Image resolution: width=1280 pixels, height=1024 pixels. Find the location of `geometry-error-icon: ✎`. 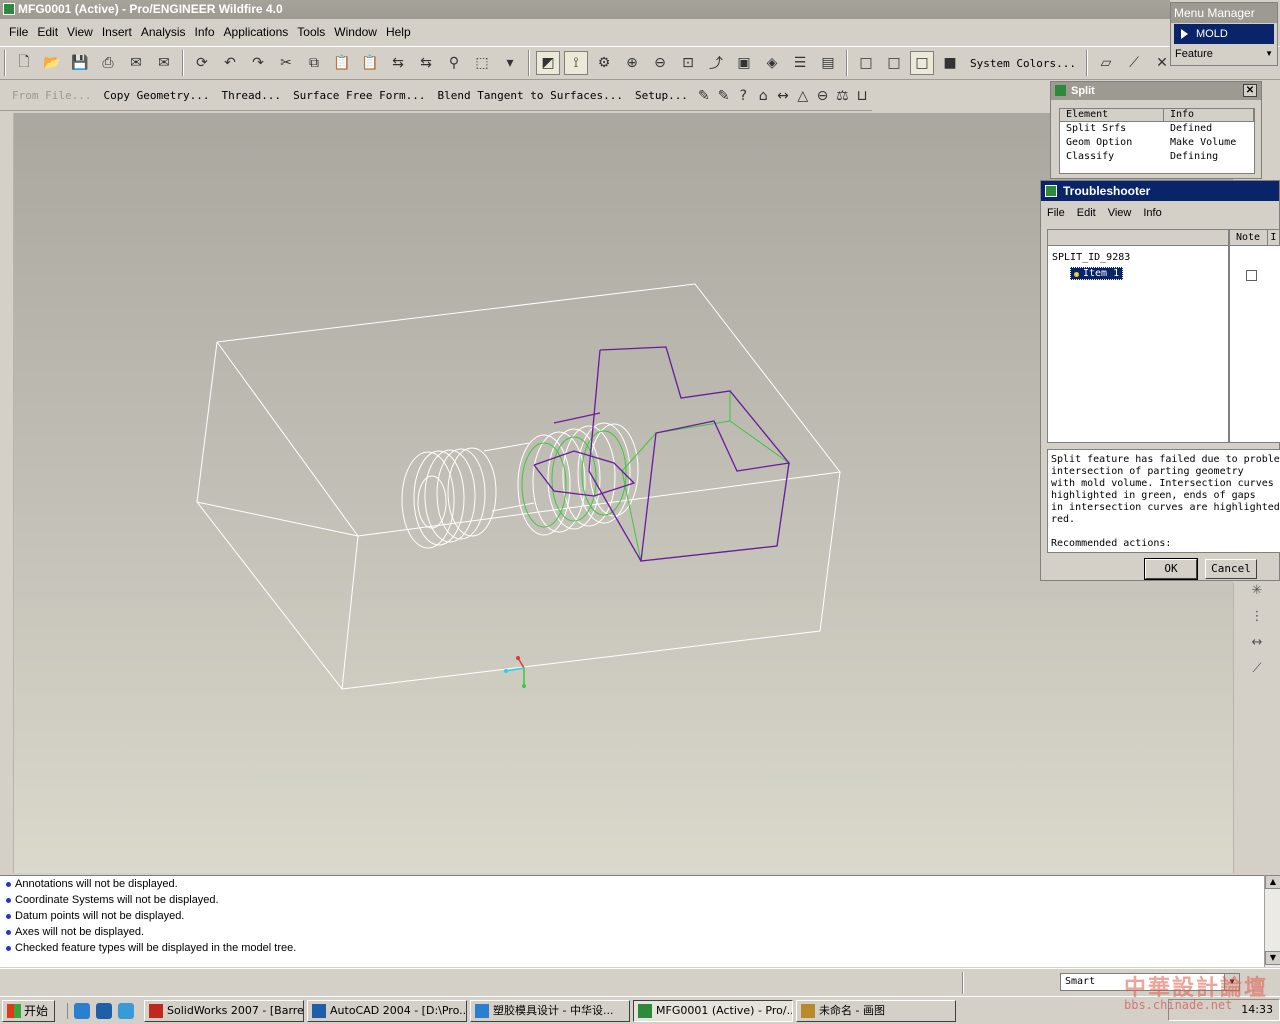

geometry-error-icon: ✎ is located at coordinates (724, 96).